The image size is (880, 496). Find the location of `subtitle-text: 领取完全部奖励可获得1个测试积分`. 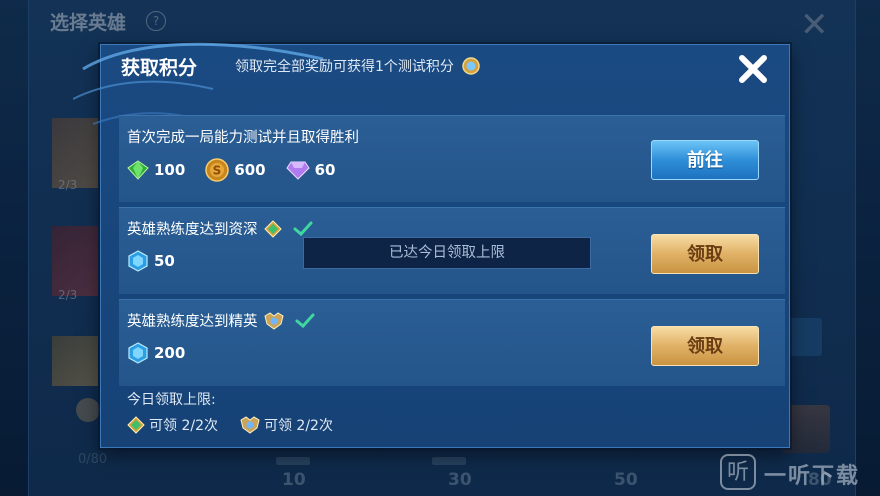

subtitle-text: 领取完全部奖励可获得1个测试积分 is located at coordinates (344, 67).